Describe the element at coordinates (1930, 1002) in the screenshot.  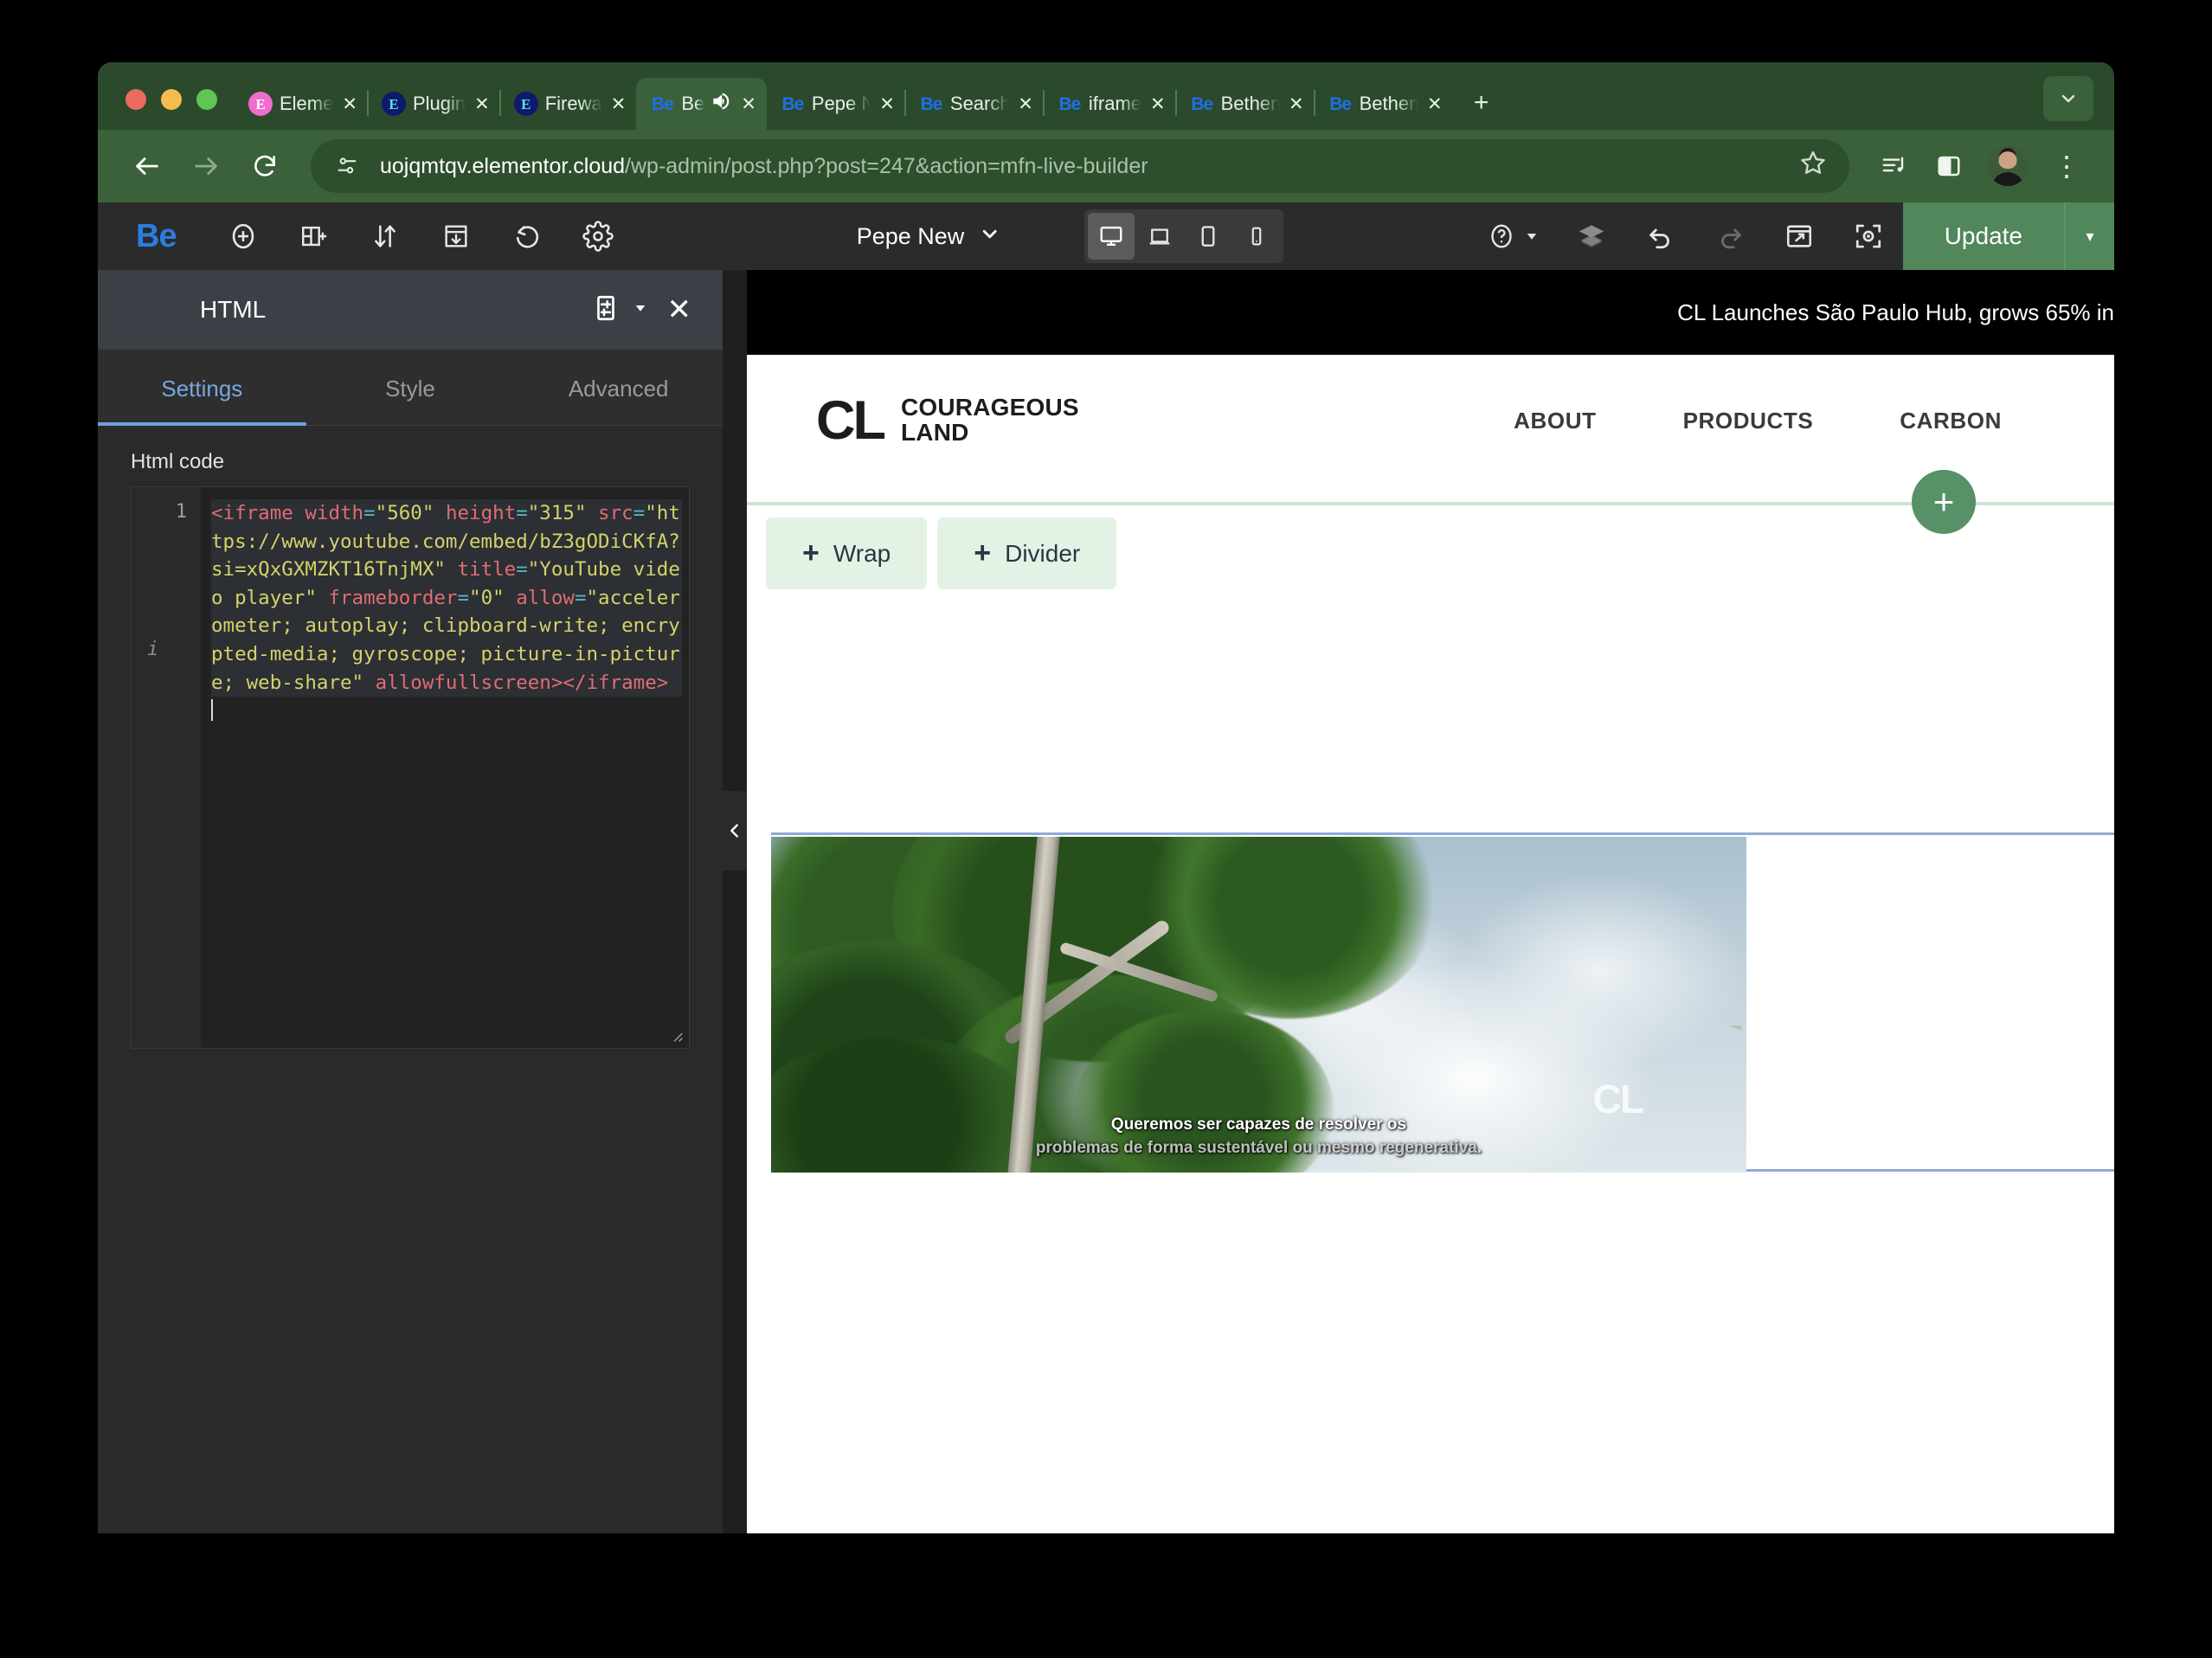
I see `video-block-empty-space` at that location.